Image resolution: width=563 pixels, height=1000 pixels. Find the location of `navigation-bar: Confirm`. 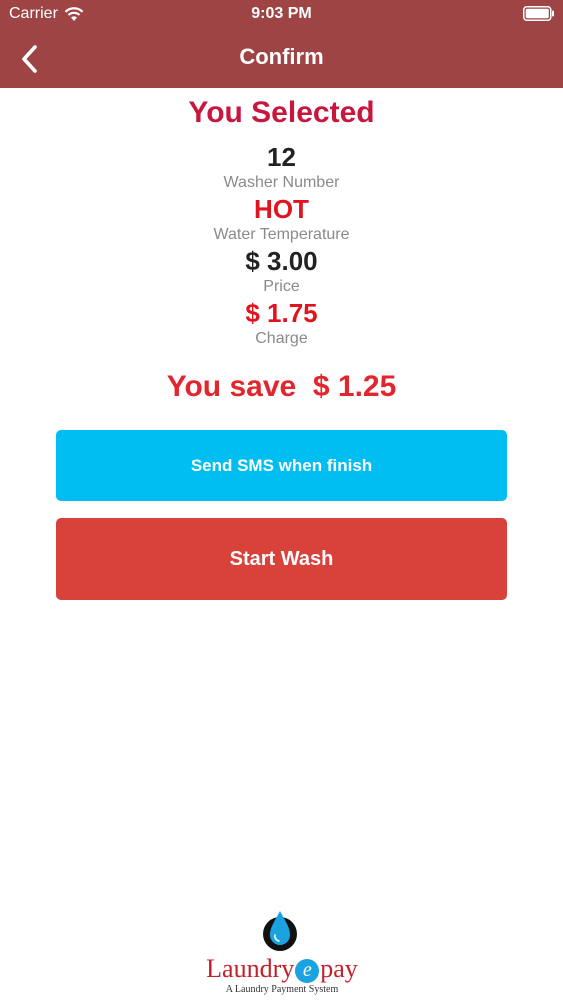

navigation-bar: Confirm is located at coordinates (281, 59).